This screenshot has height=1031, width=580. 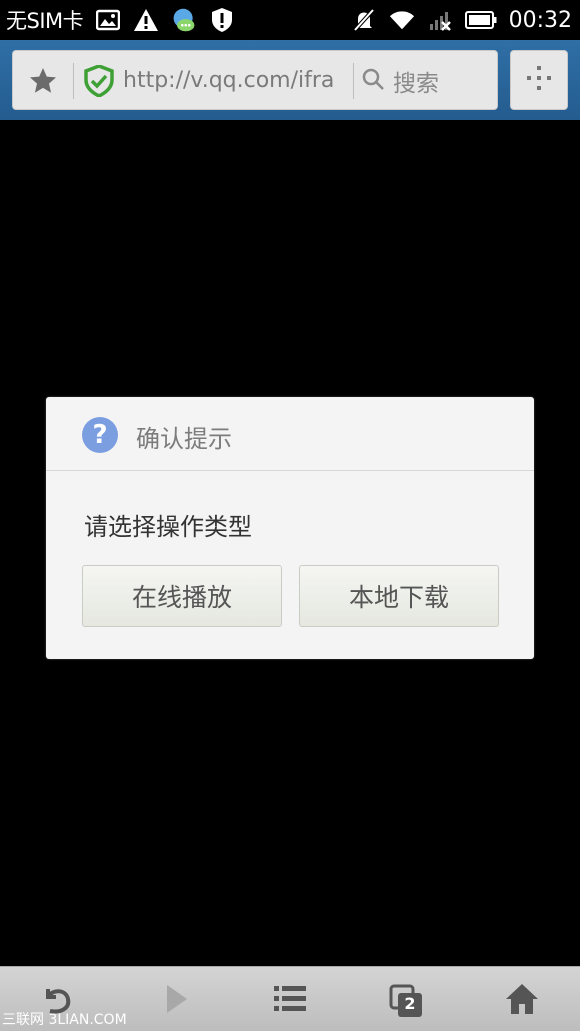 What do you see at coordinates (402, 20) in the screenshot?
I see `wifi-icon` at bounding box center [402, 20].